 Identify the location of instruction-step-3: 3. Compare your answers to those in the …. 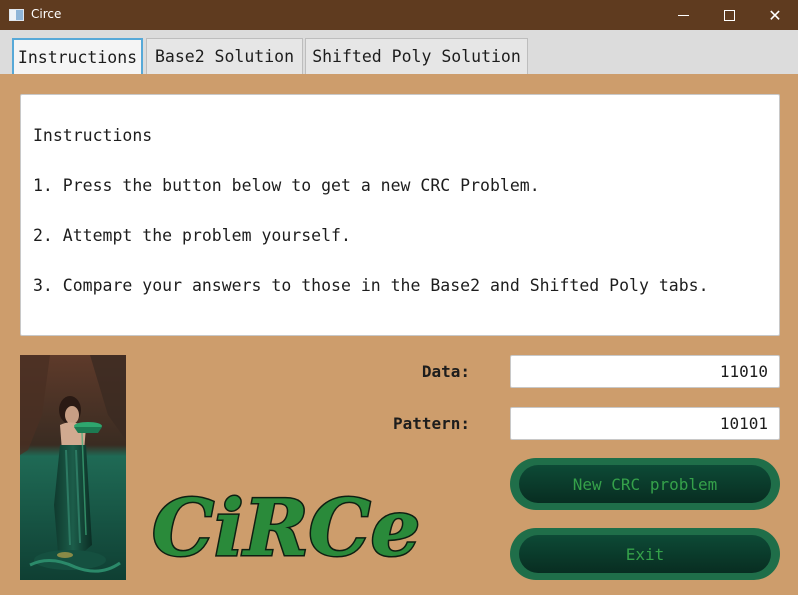
(371, 285).